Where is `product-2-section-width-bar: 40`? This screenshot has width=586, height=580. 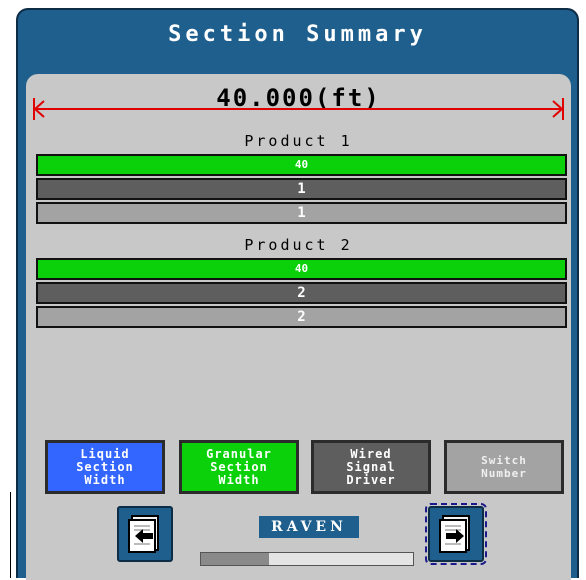
product-2-section-width-bar: 40 is located at coordinates (301, 269).